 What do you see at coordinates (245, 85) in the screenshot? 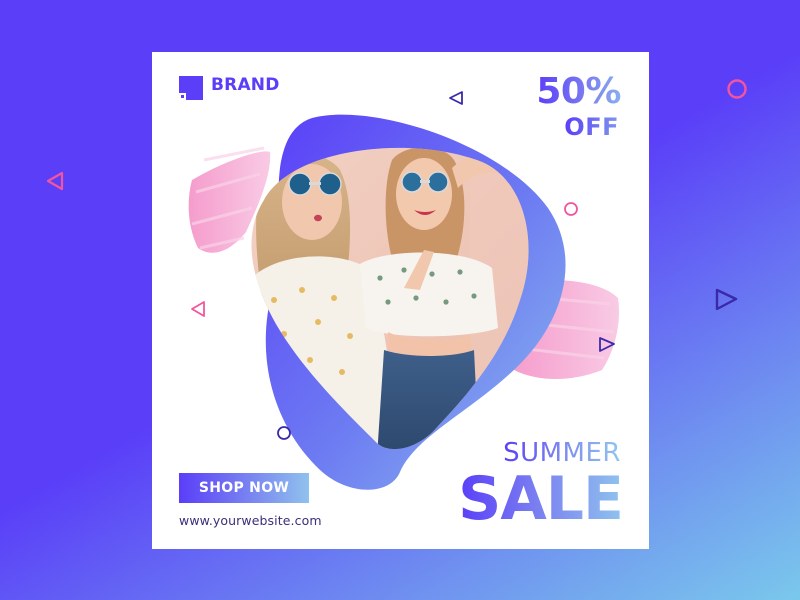
I see `brand-name: BRAND` at bounding box center [245, 85].